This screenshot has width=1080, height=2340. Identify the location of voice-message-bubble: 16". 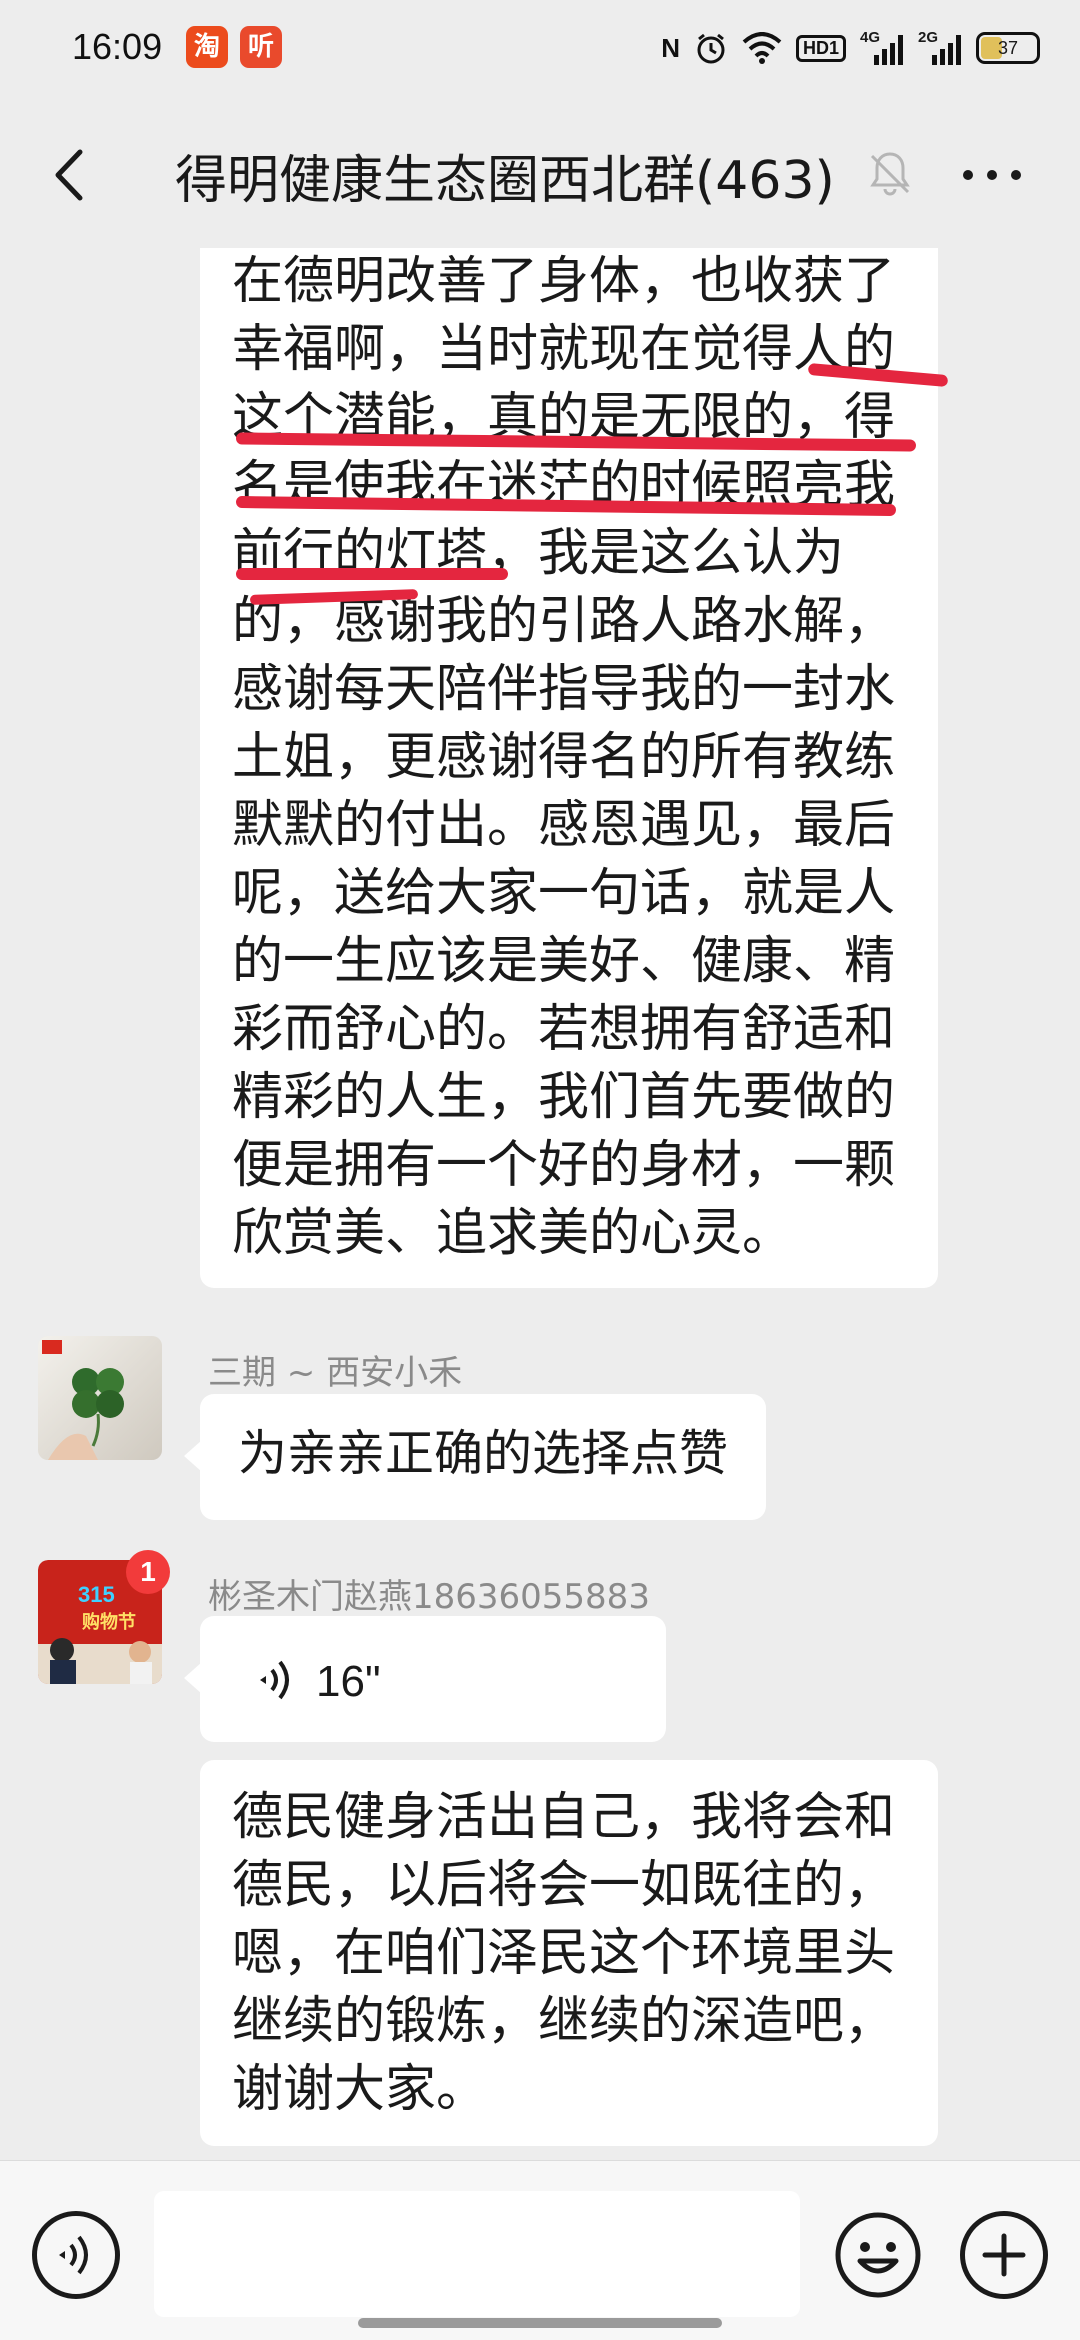
(425, 1679).